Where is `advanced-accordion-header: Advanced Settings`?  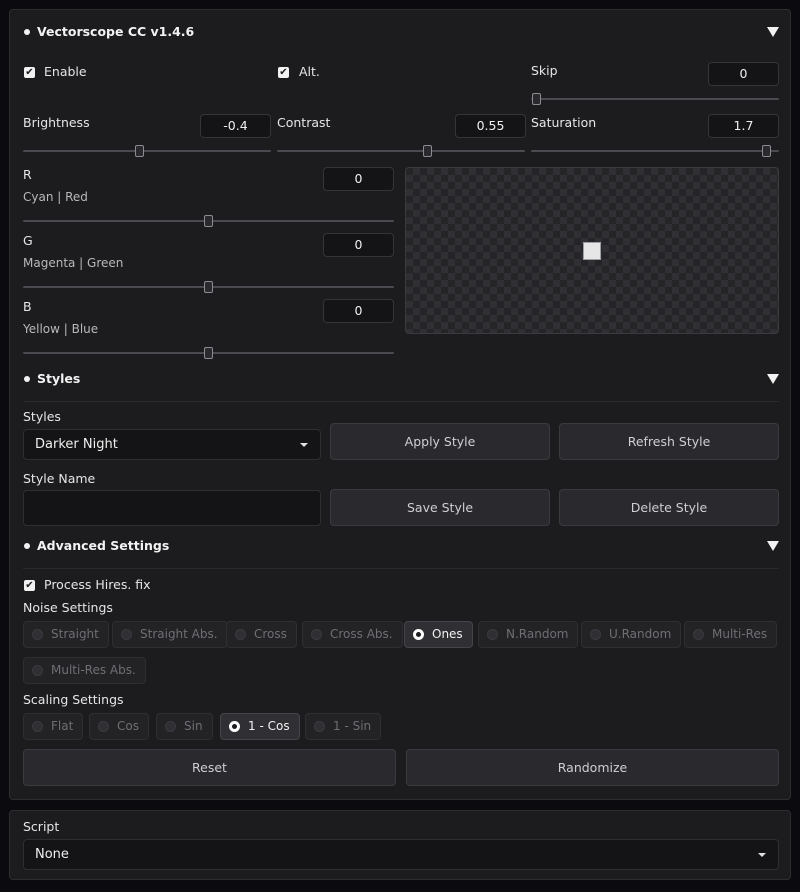 advanced-accordion-header: Advanced Settings is located at coordinates (400, 547).